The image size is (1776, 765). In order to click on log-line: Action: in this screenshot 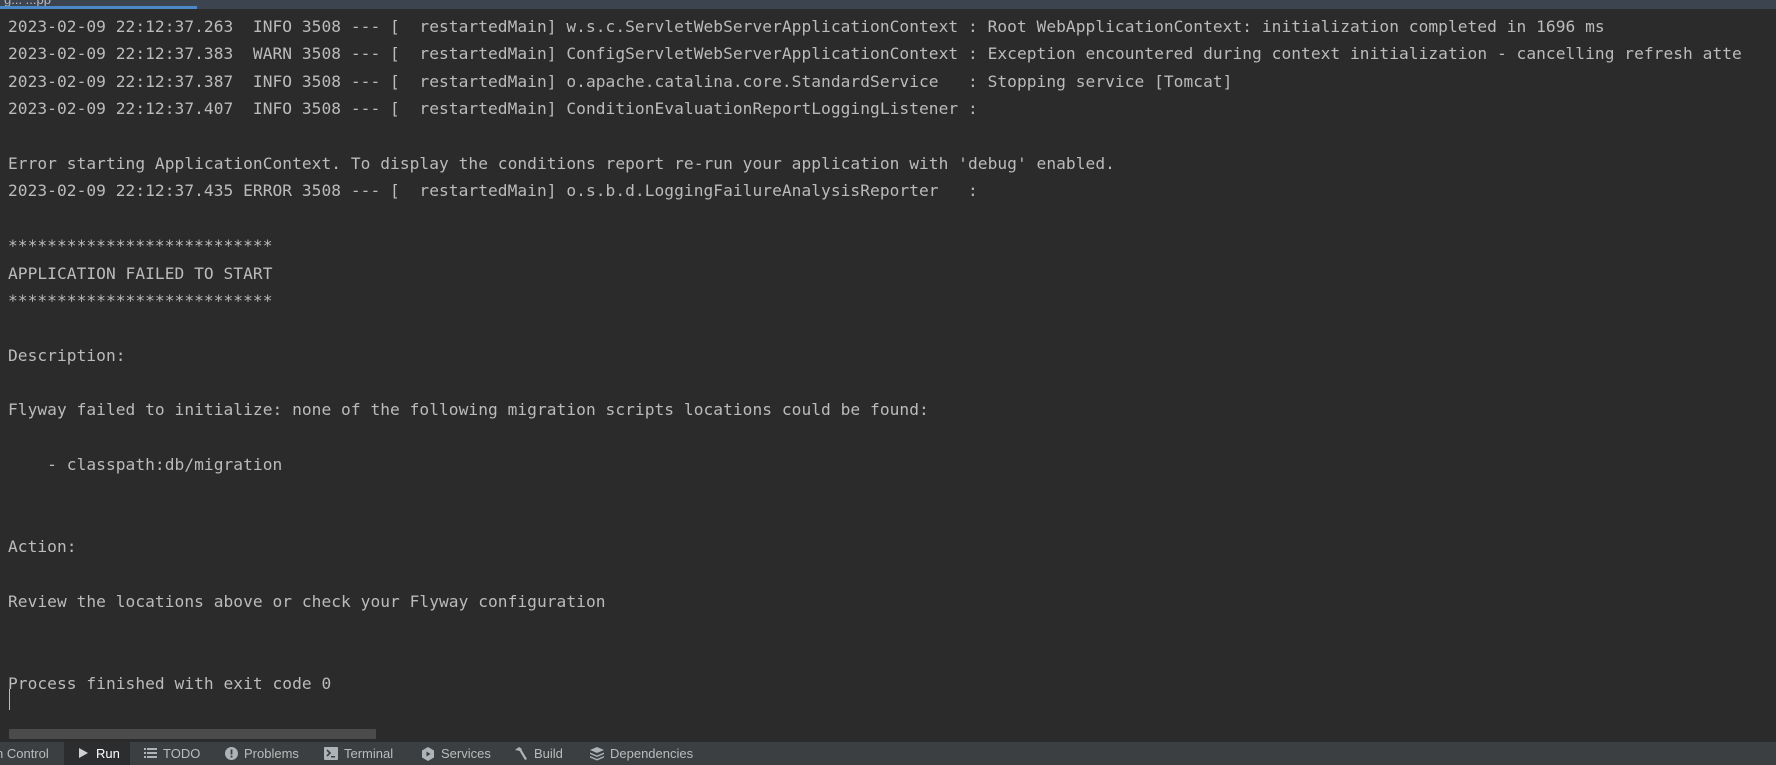, I will do `click(42, 547)`.